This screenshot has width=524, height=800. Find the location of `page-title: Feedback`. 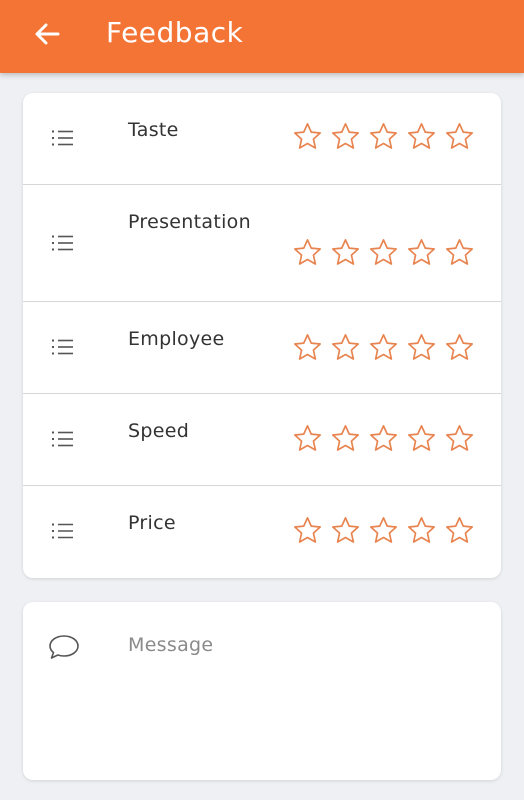

page-title: Feedback is located at coordinates (175, 32).